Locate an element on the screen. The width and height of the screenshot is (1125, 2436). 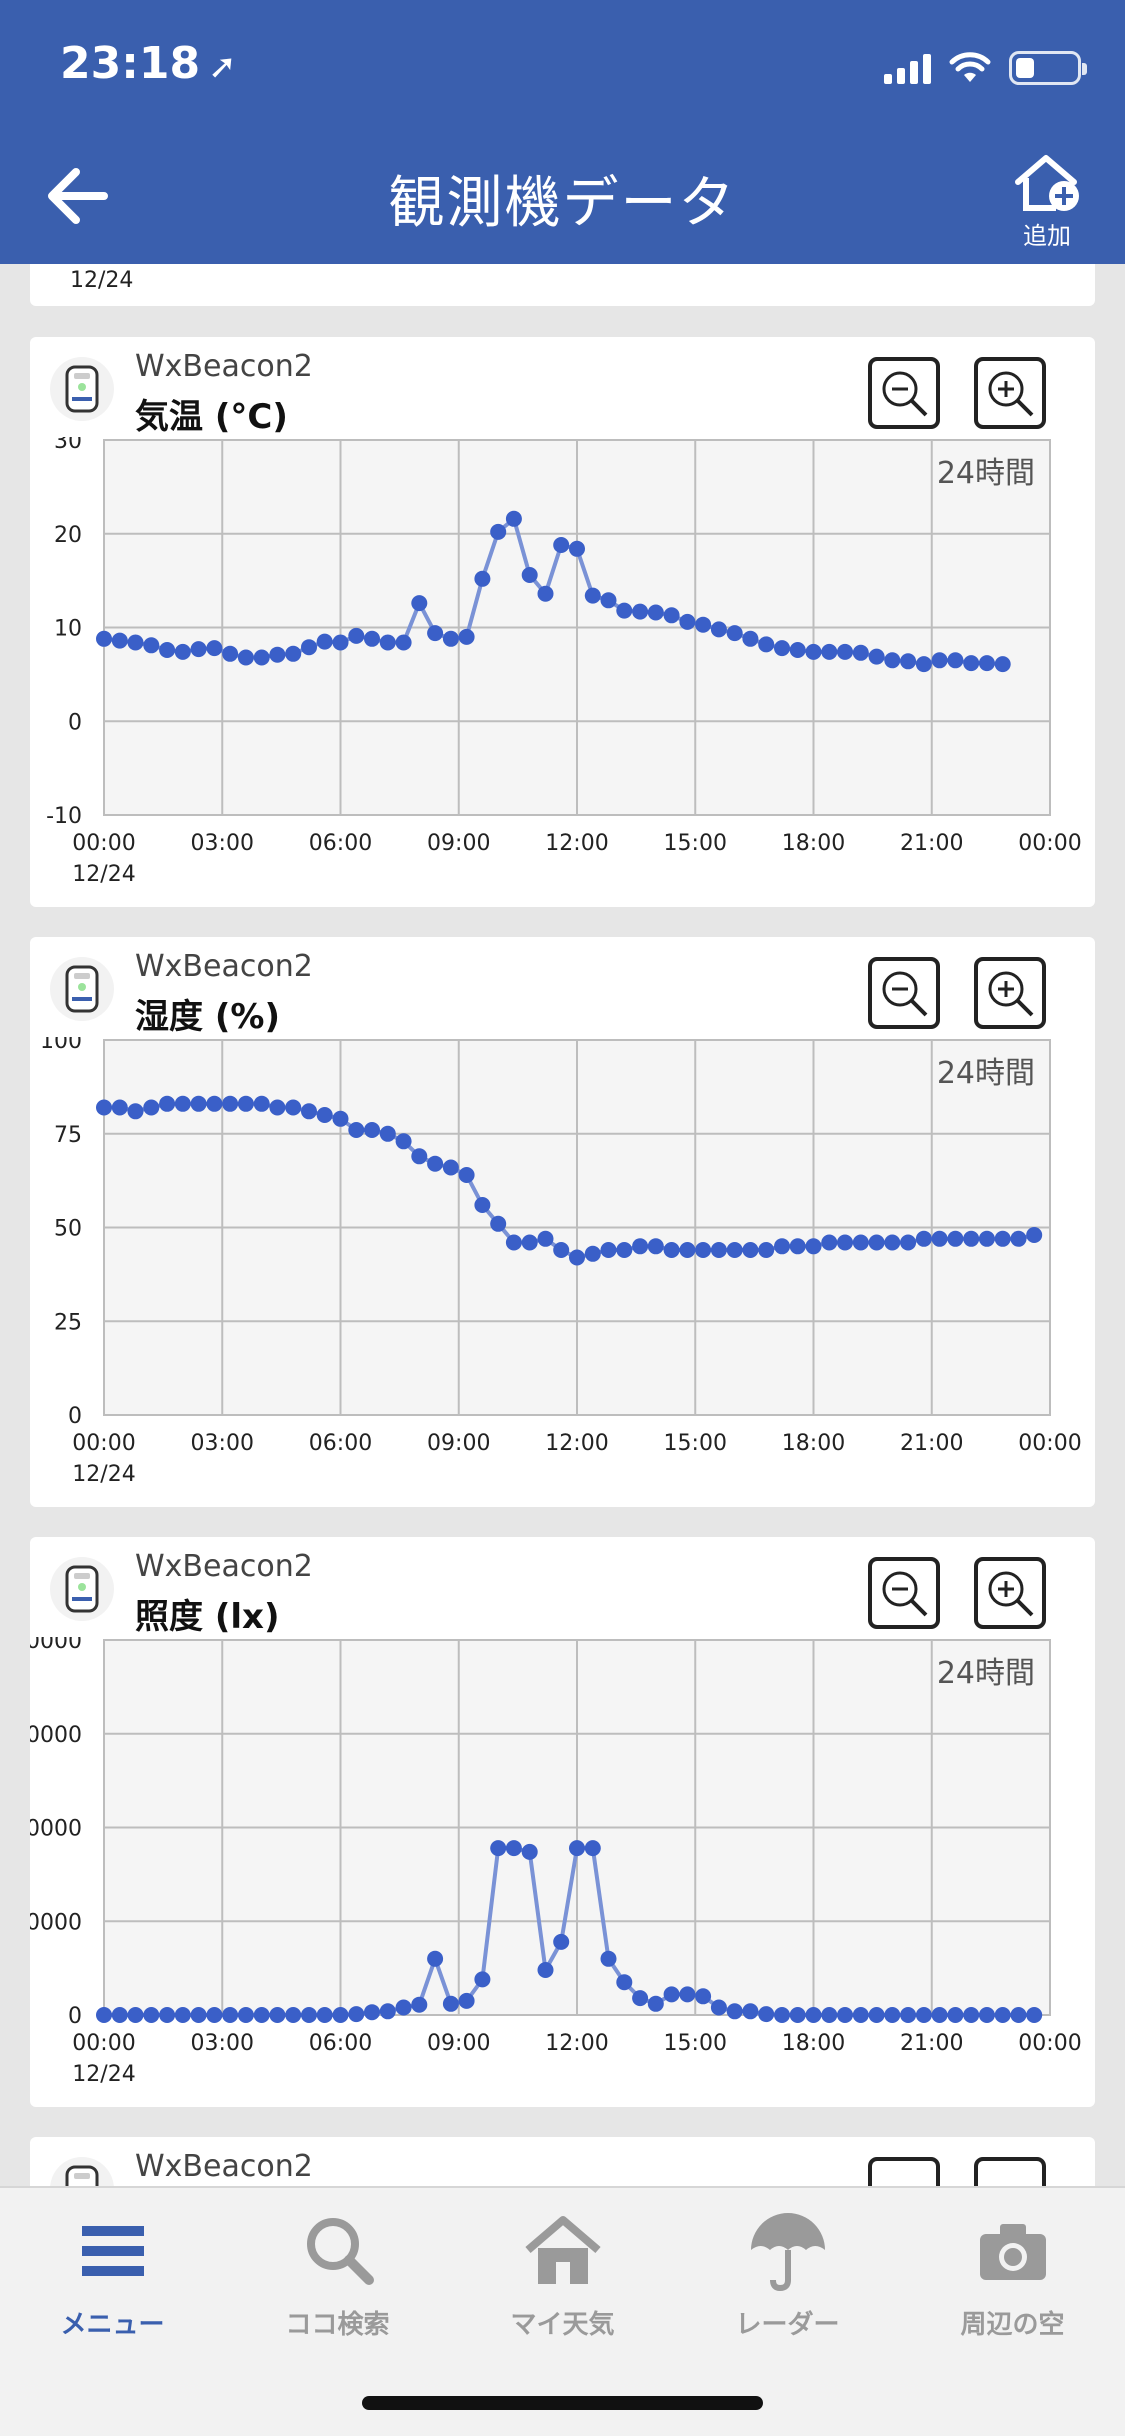
date-label: 12/24 is located at coordinates (103, 2074).